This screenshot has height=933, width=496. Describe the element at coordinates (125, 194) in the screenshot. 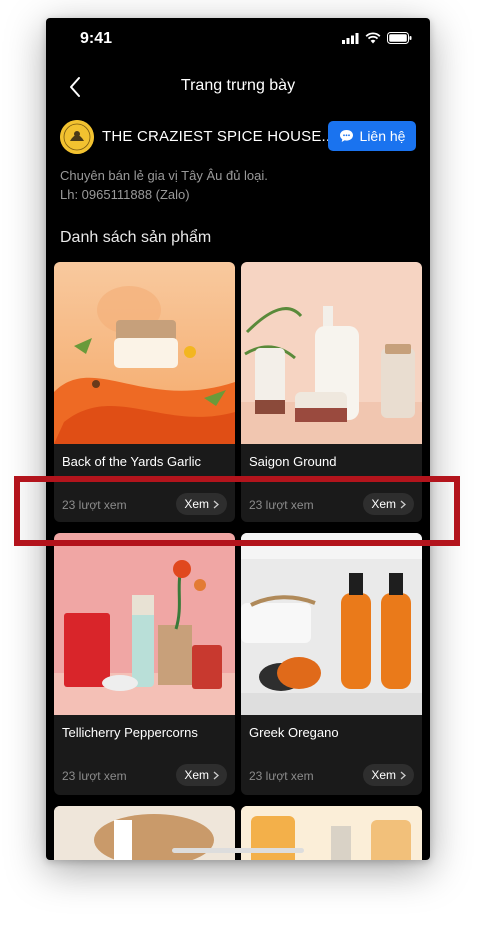

I see `shop-description-line-2: Lh: 0965111888 (Zalo)` at that location.